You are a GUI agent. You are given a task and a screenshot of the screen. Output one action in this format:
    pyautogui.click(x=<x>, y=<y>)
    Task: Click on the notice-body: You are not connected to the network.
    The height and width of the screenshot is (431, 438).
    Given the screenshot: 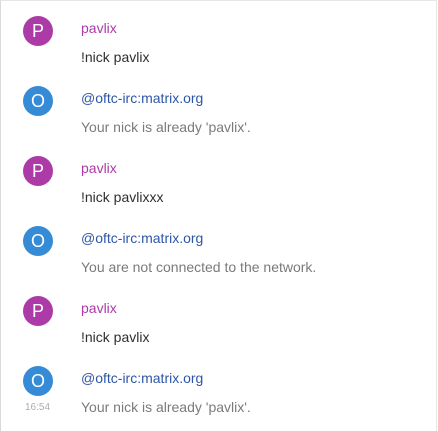 What is the action you would take?
    pyautogui.click(x=199, y=267)
    